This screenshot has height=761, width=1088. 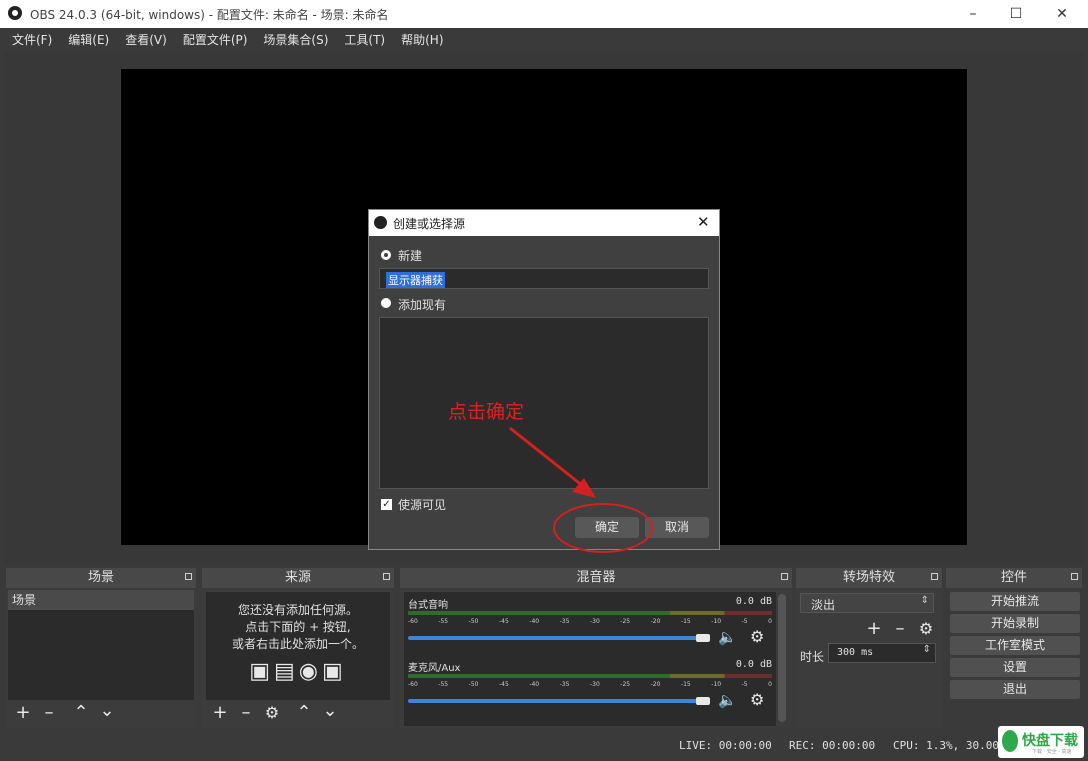 What do you see at coordinates (310, 671) in the screenshot?
I see `globe-icon: ◉` at bounding box center [310, 671].